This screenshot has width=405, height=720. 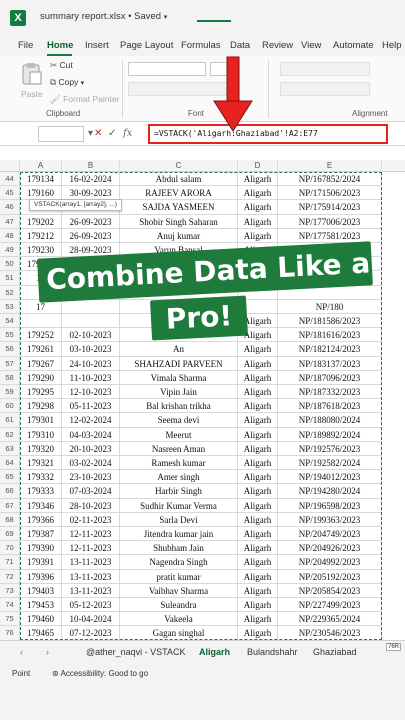 I want to click on confirm-icon: ✓, so click(x=112, y=133).